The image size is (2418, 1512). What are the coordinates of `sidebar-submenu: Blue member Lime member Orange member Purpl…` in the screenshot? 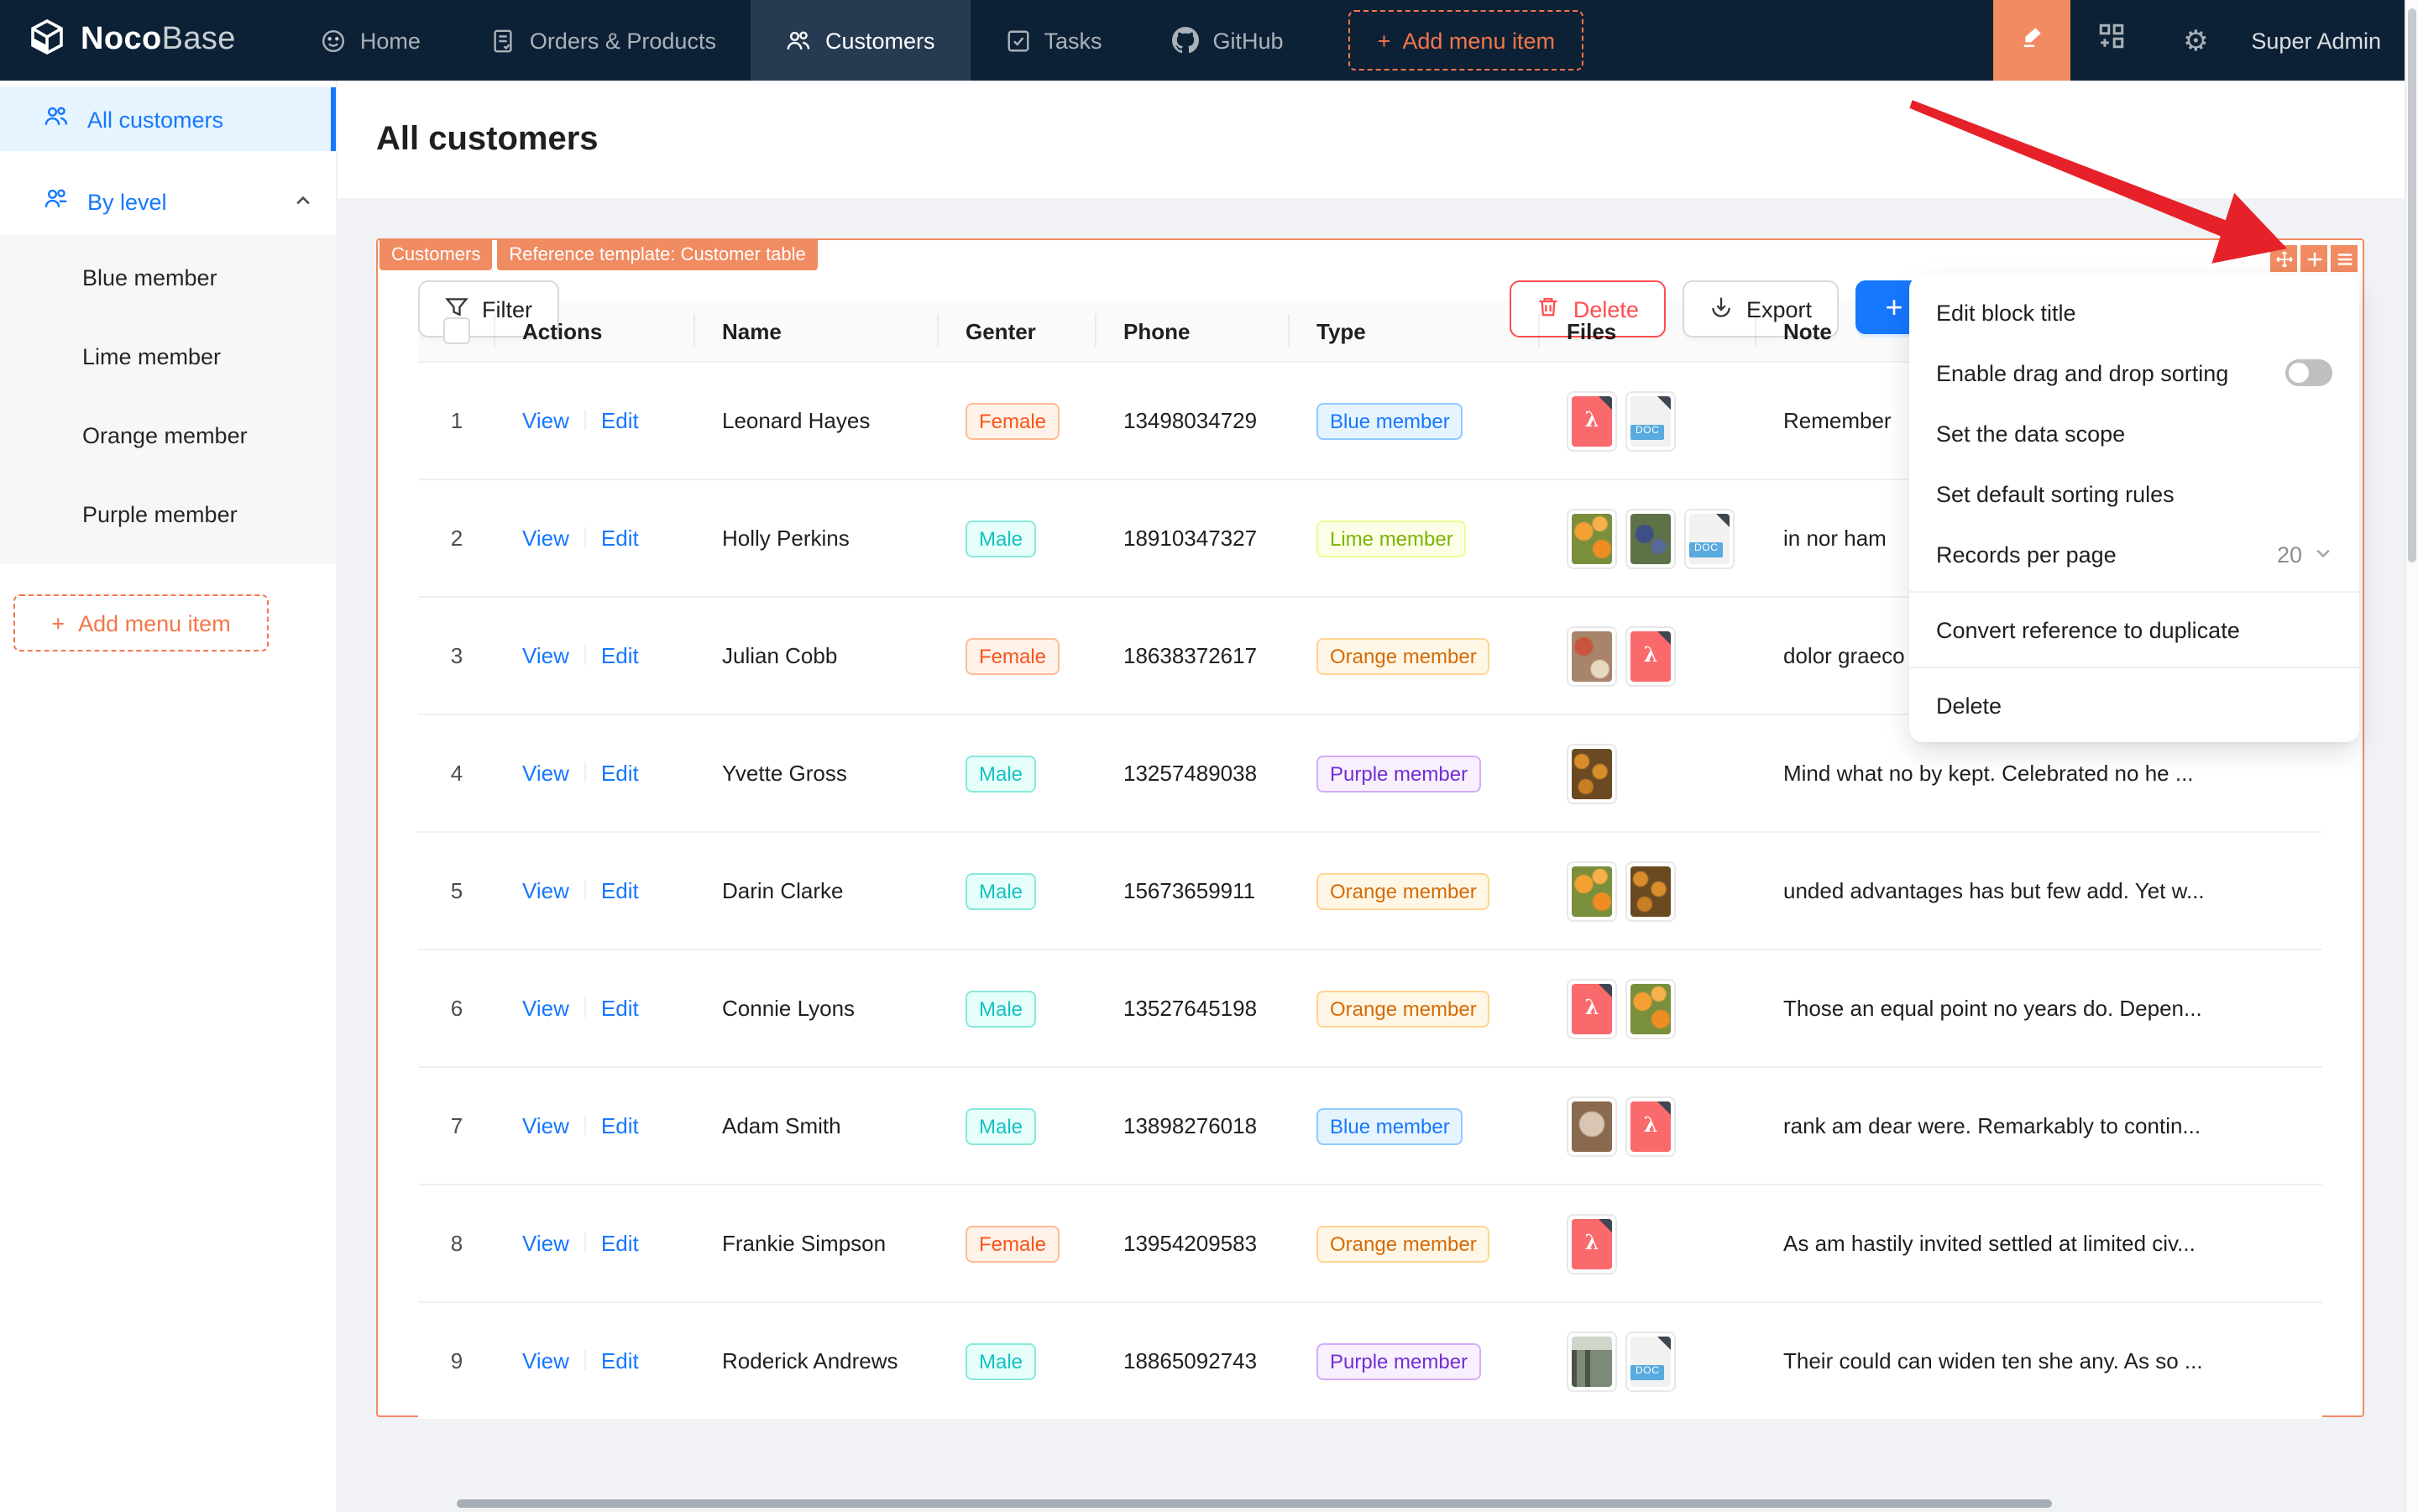 It's located at (168, 399).